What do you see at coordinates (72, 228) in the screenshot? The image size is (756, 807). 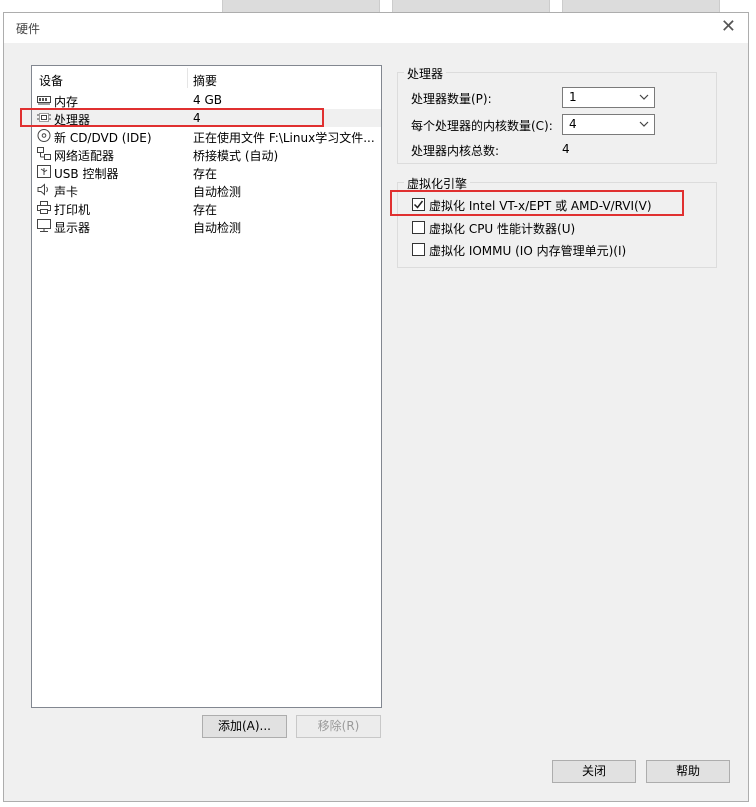 I see `device-name: 显示器` at bounding box center [72, 228].